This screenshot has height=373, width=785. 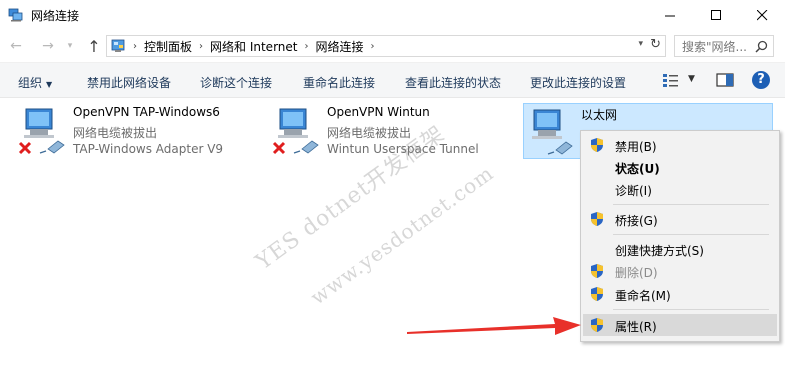 What do you see at coordinates (129, 82) in the screenshot?
I see `disable-device-button: 禁用此网络设备` at bounding box center [129, 82].